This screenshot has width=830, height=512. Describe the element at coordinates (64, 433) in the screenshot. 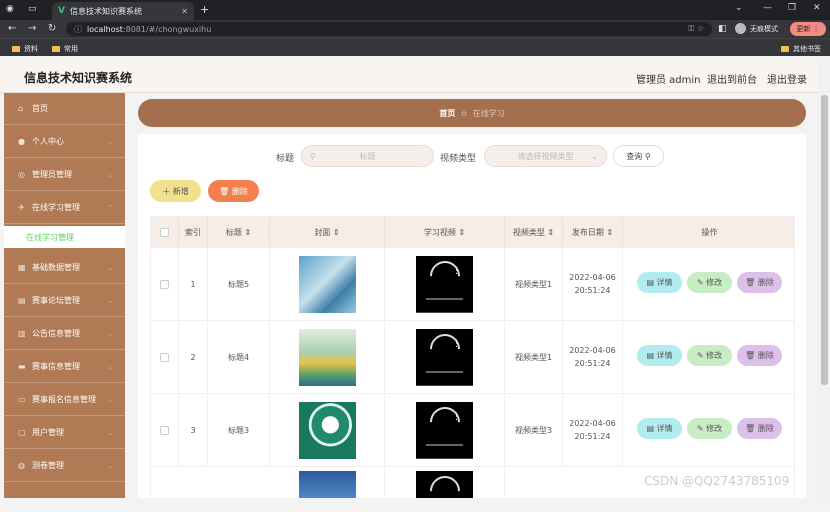

I see `sidebar-item-users: ▢ 用户管理 ⌄` at that location.